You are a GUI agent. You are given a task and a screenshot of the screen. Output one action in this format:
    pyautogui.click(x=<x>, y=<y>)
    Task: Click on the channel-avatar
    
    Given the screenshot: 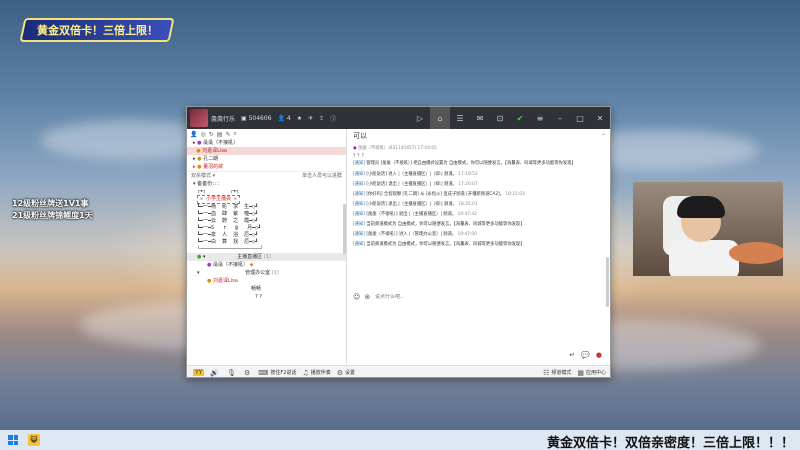 What is the action you would take?
    pyautogui.click(x=199, y=118)
    